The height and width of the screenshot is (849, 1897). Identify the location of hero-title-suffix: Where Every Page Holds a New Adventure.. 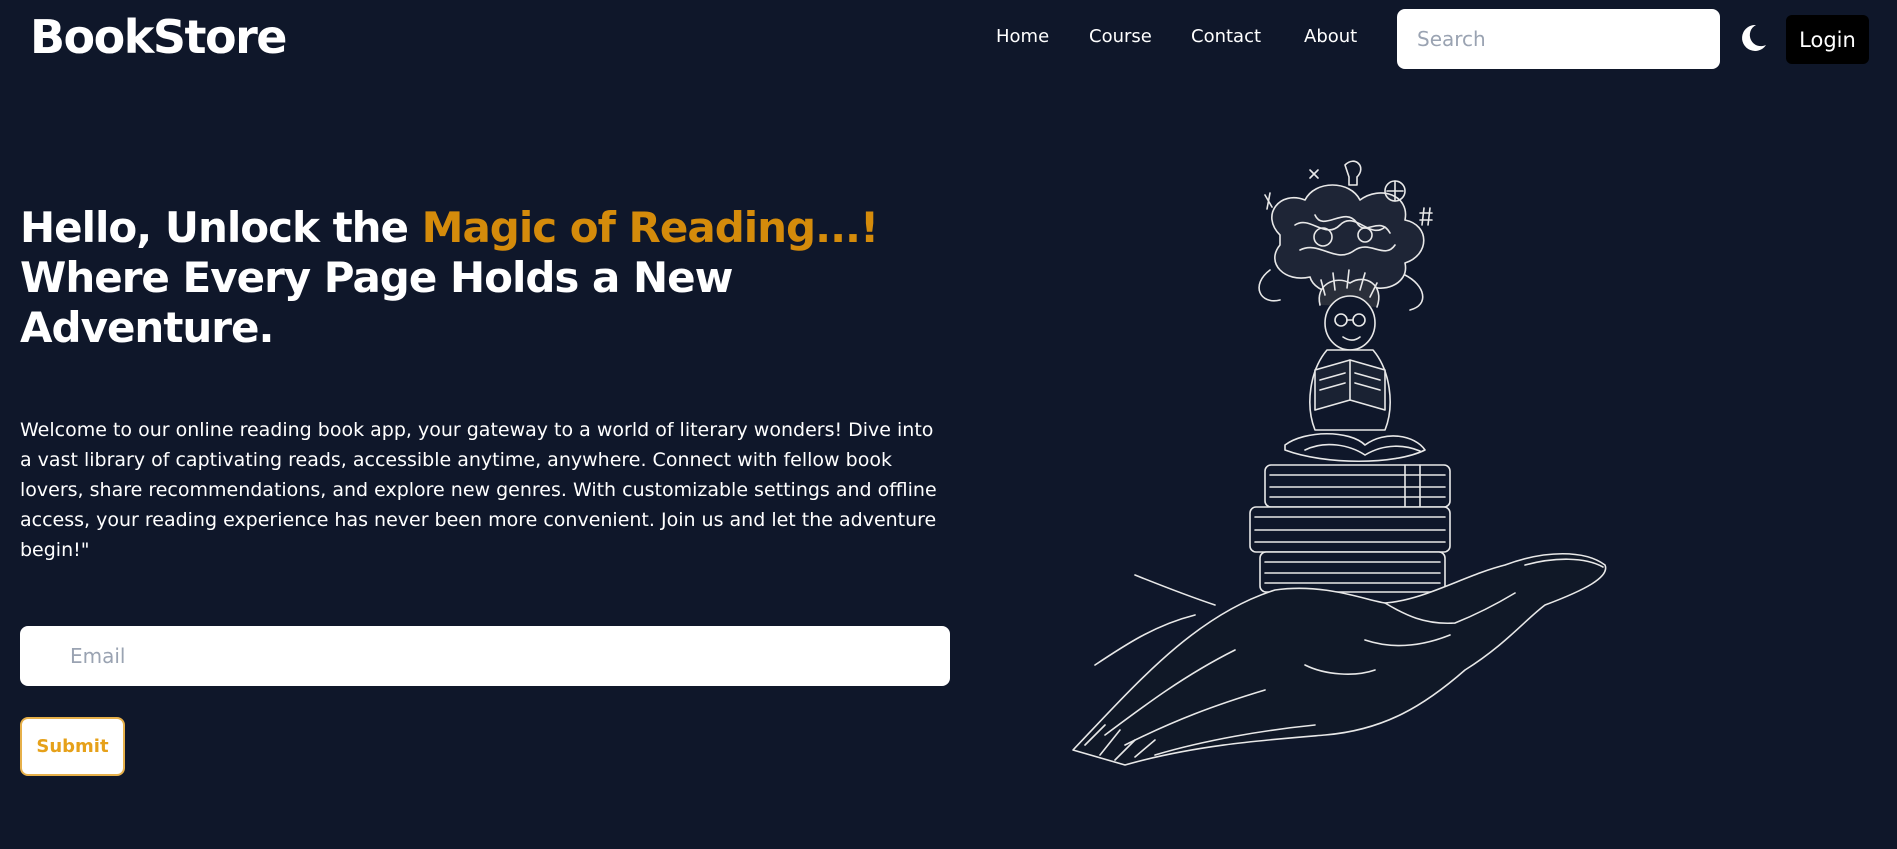
(376, 302).